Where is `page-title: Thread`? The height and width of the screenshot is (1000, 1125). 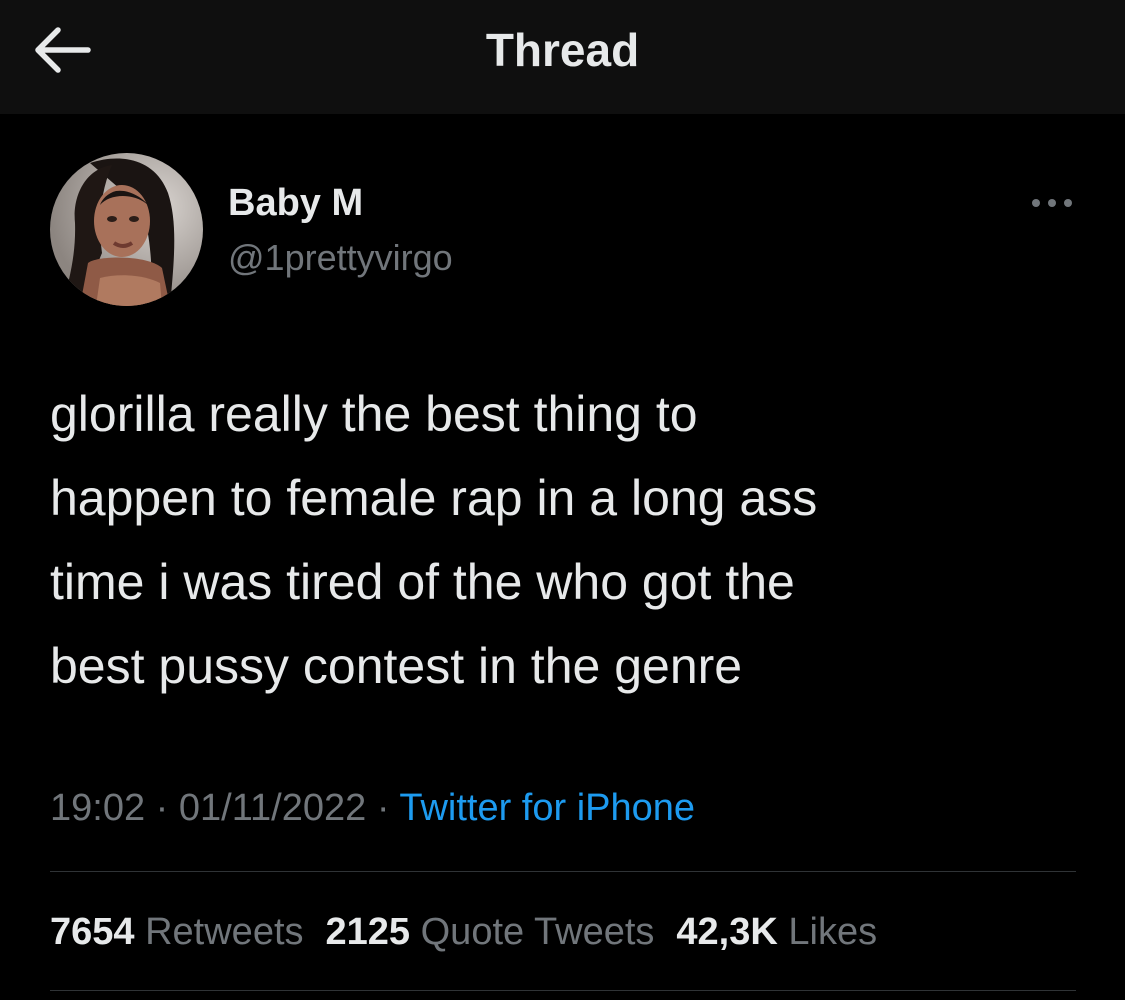
page-title: Thread is located at coordinates (562, 50).